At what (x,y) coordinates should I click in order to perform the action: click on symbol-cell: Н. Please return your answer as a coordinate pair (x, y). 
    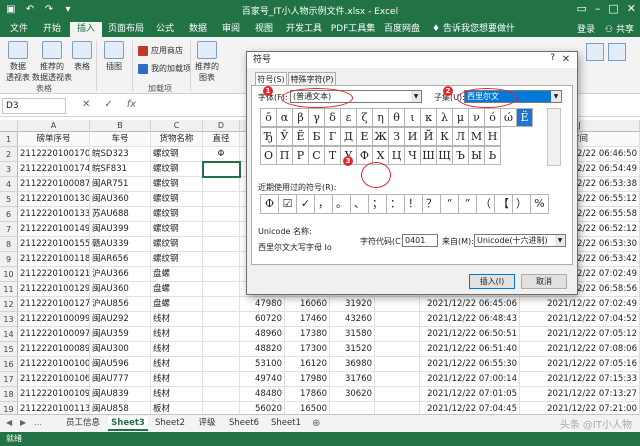
    Looking at the image, I should click on (492, 136).